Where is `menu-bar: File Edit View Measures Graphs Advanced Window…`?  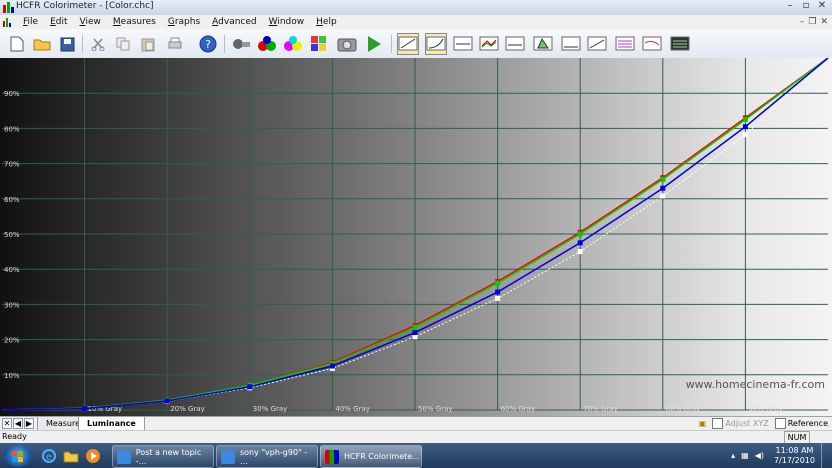 menu-bar: File Edit View Measures Graphs Advanced Window… is located at coordinates (416, 22).